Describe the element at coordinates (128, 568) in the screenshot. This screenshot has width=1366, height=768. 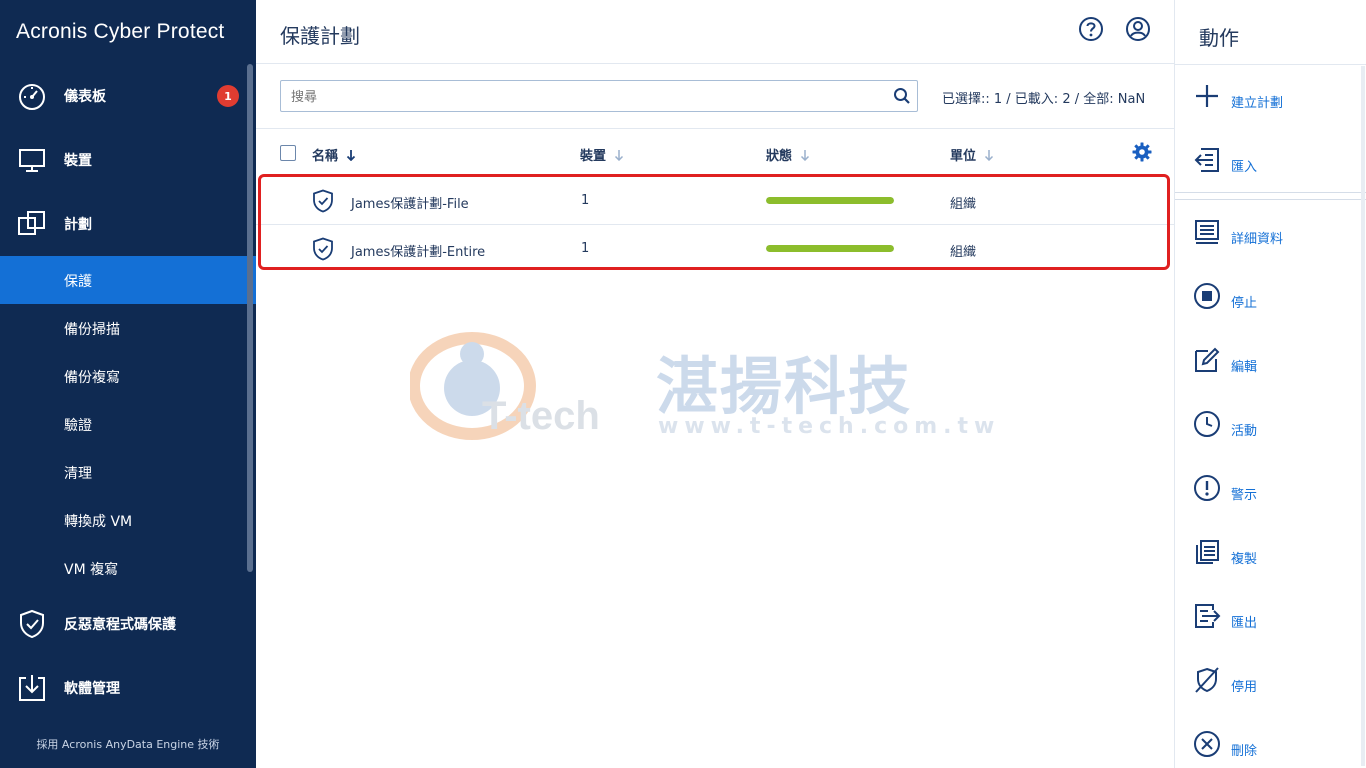
I see `sidebar-item-vm-replication: VM 複寫` at that location.